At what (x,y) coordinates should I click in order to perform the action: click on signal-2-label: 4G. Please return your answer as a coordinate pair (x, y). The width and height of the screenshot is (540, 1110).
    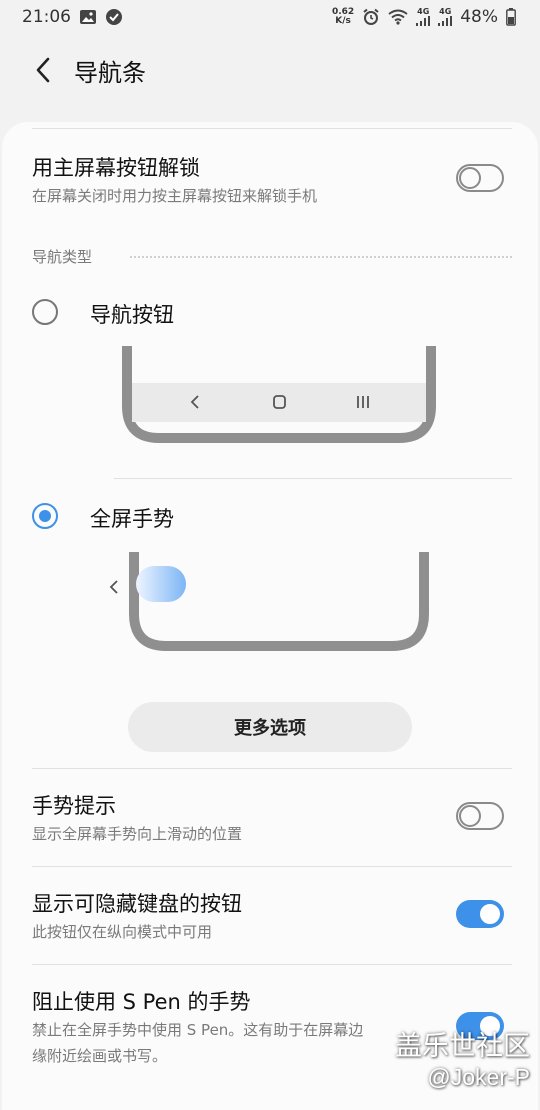
    Looking at the image, I should click on (445, 11).